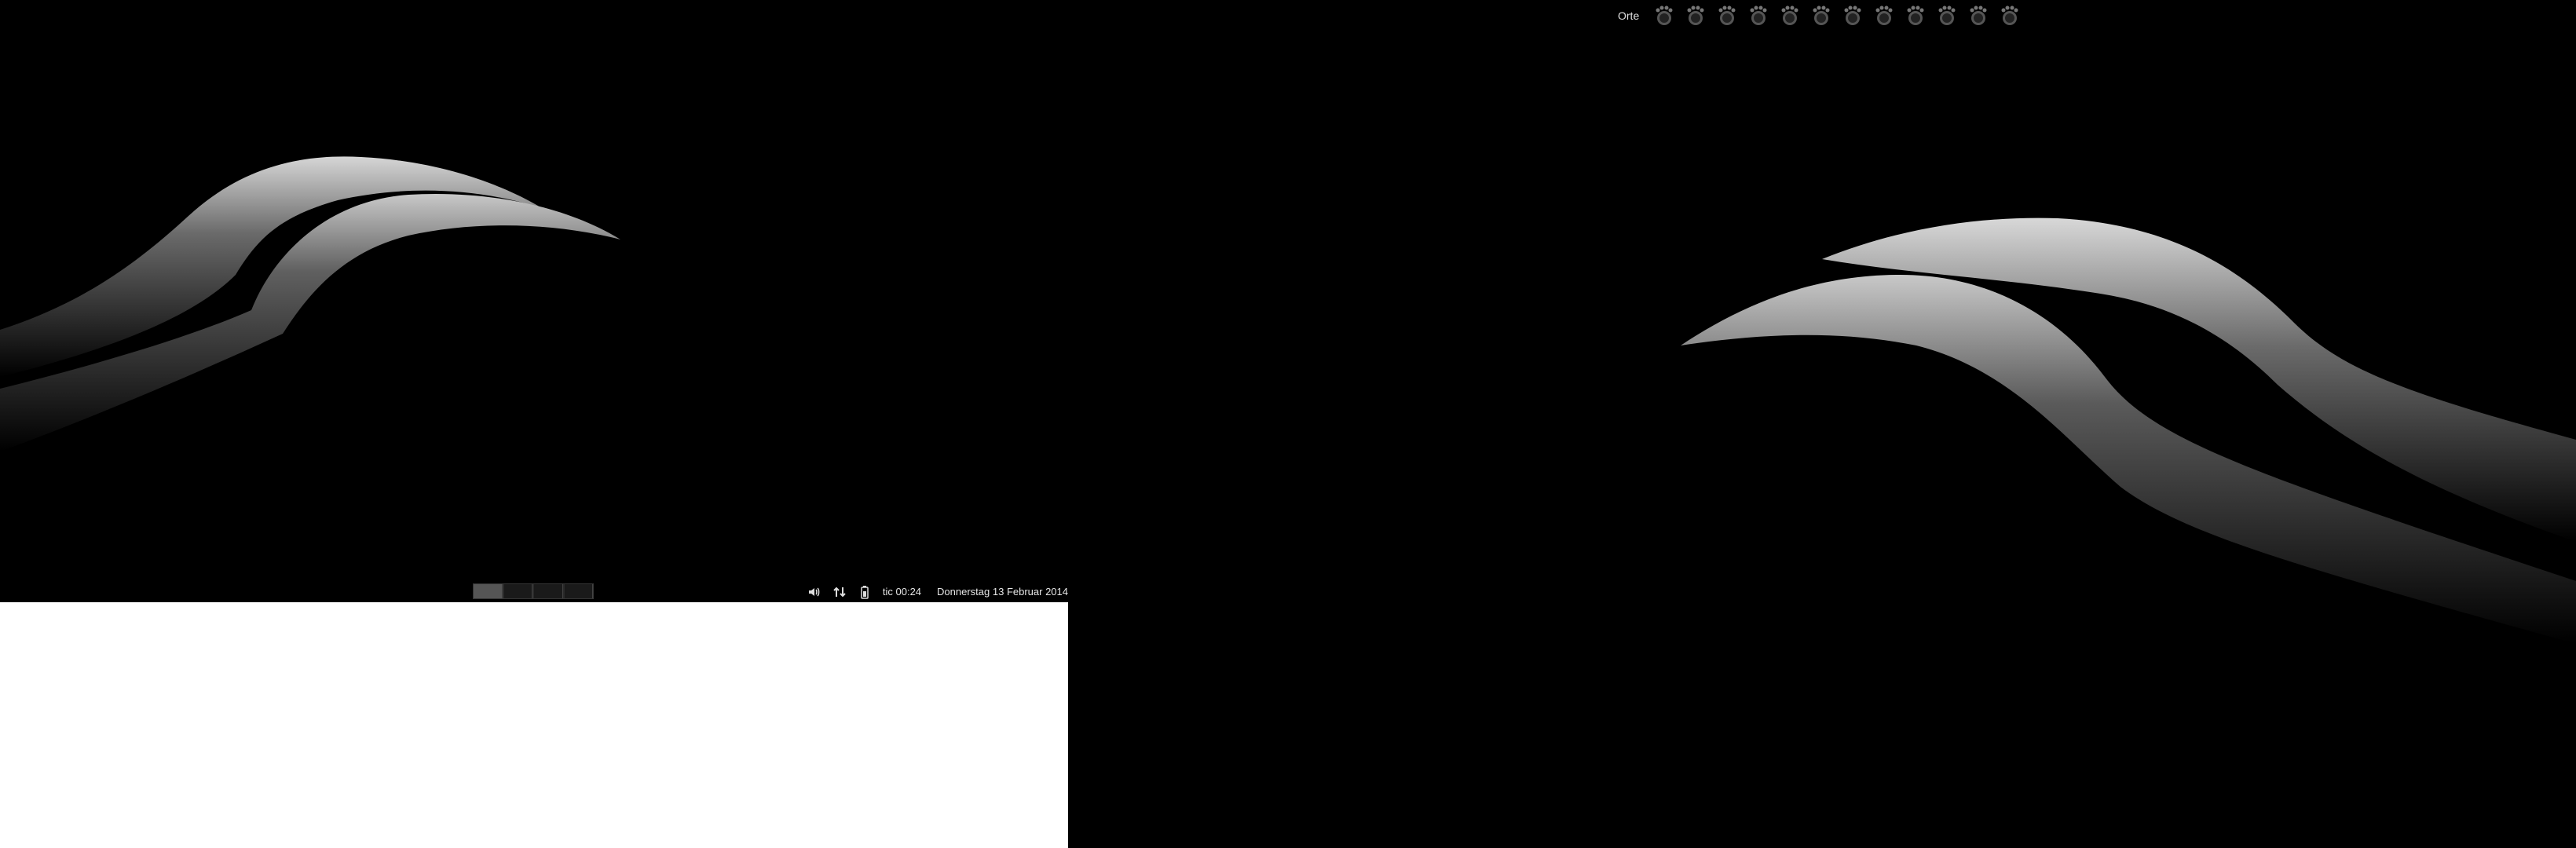 The width and height of the screenshot is (2576, 848). Describe the element at coordinates (1629, 15) in the screenshot. I see `places-menu: Orte` at that location.